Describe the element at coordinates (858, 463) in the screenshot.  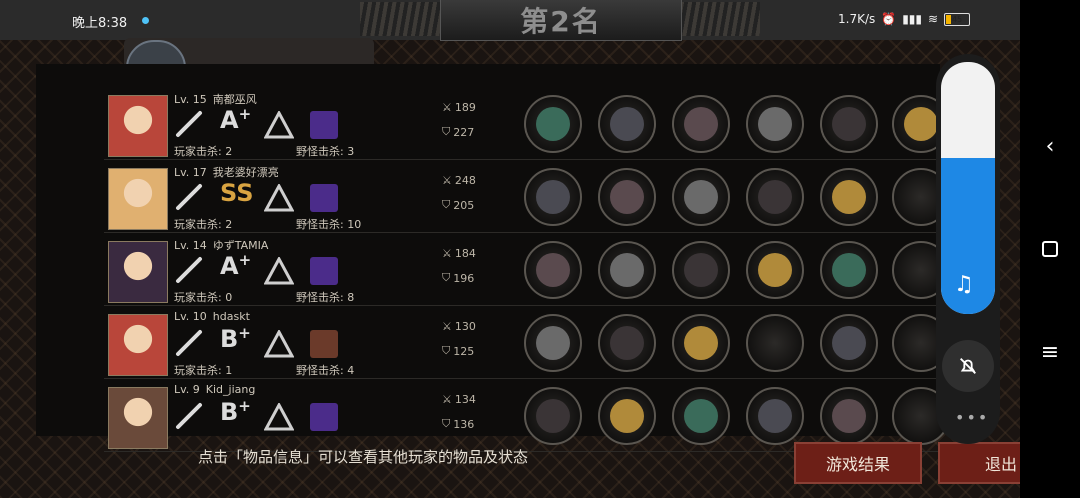
I see `game-result-button: 游戏结果` at that location.